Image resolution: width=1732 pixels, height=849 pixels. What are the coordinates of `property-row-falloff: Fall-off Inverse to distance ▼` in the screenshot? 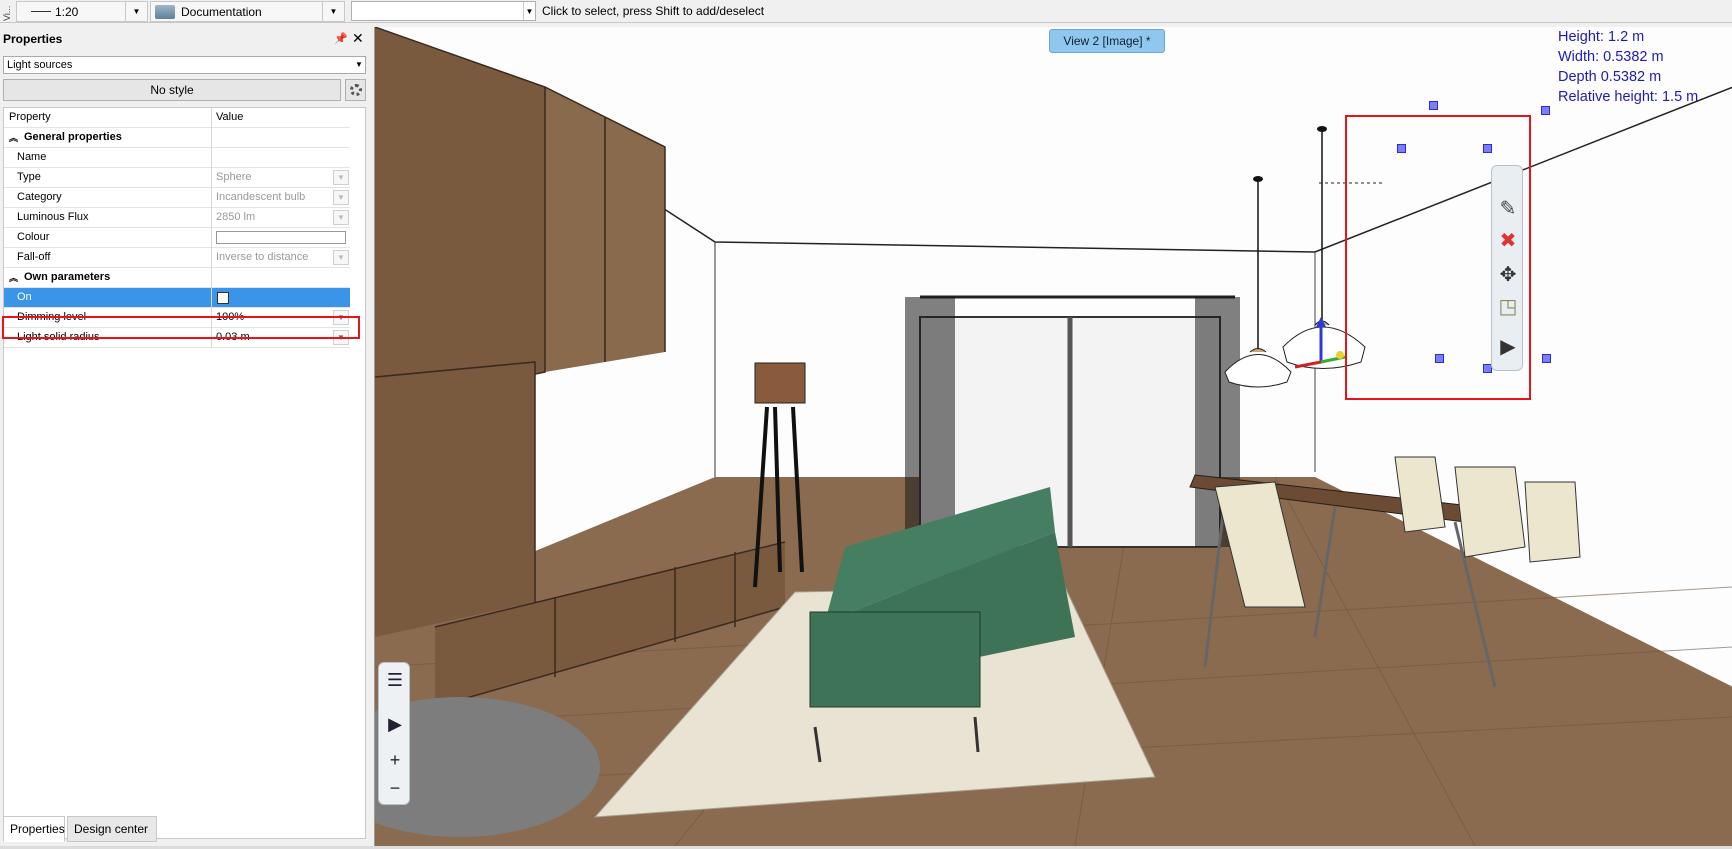 It's located at (177, 258).